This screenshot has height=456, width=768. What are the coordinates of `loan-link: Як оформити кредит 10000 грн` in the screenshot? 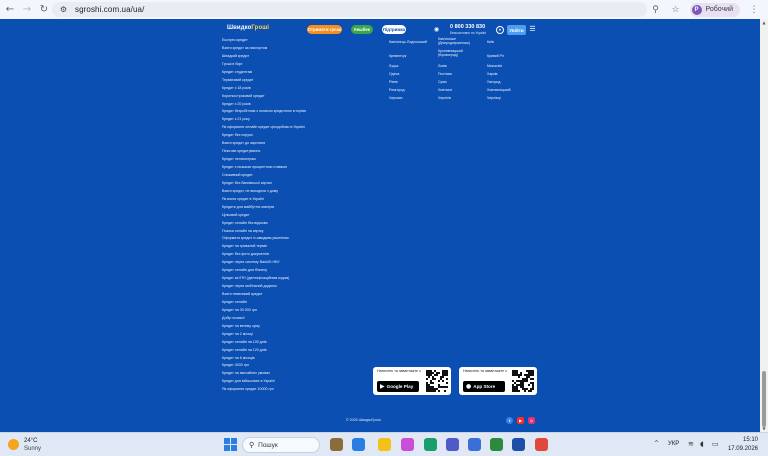 It's located at (302, 390).